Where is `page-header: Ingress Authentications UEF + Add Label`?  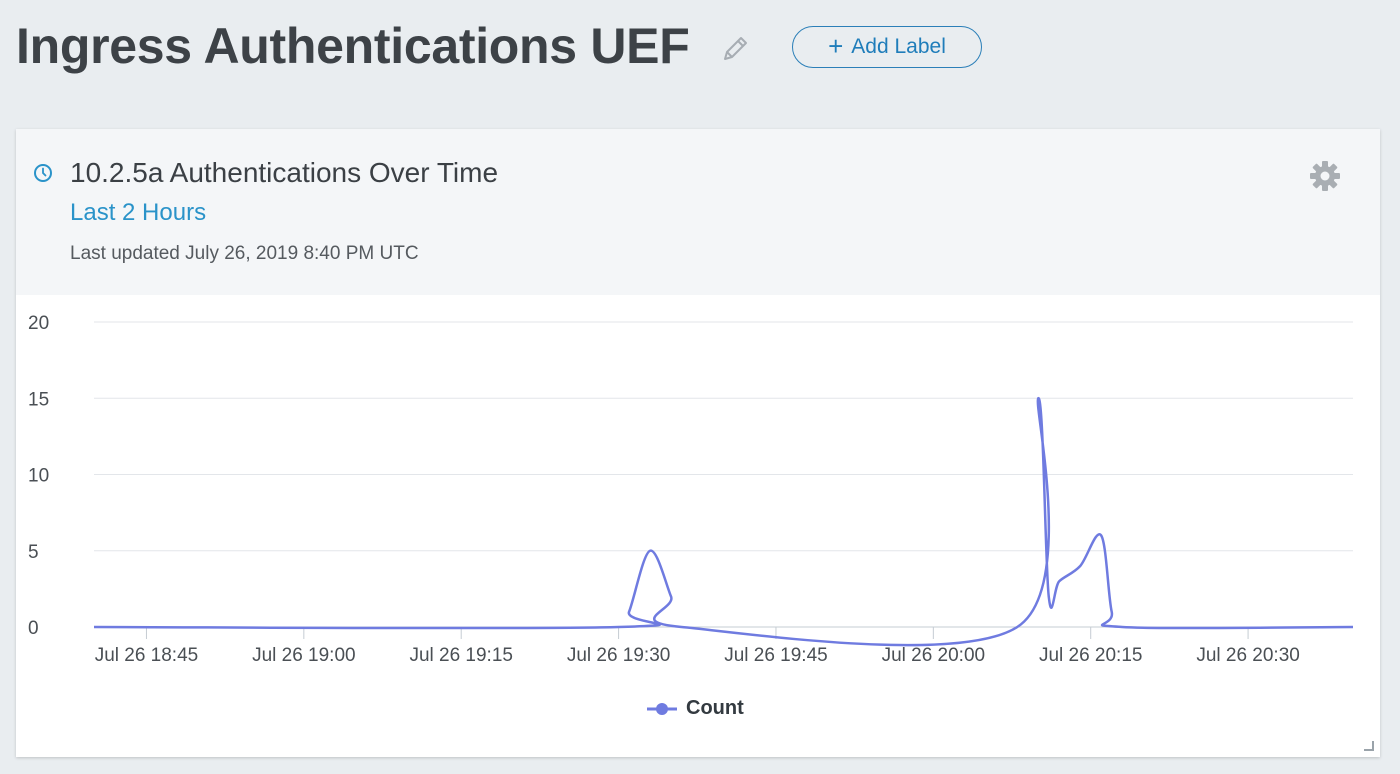
page-header: Ingress Authentications UEF + Add Label is located at coordinates (700, 50).